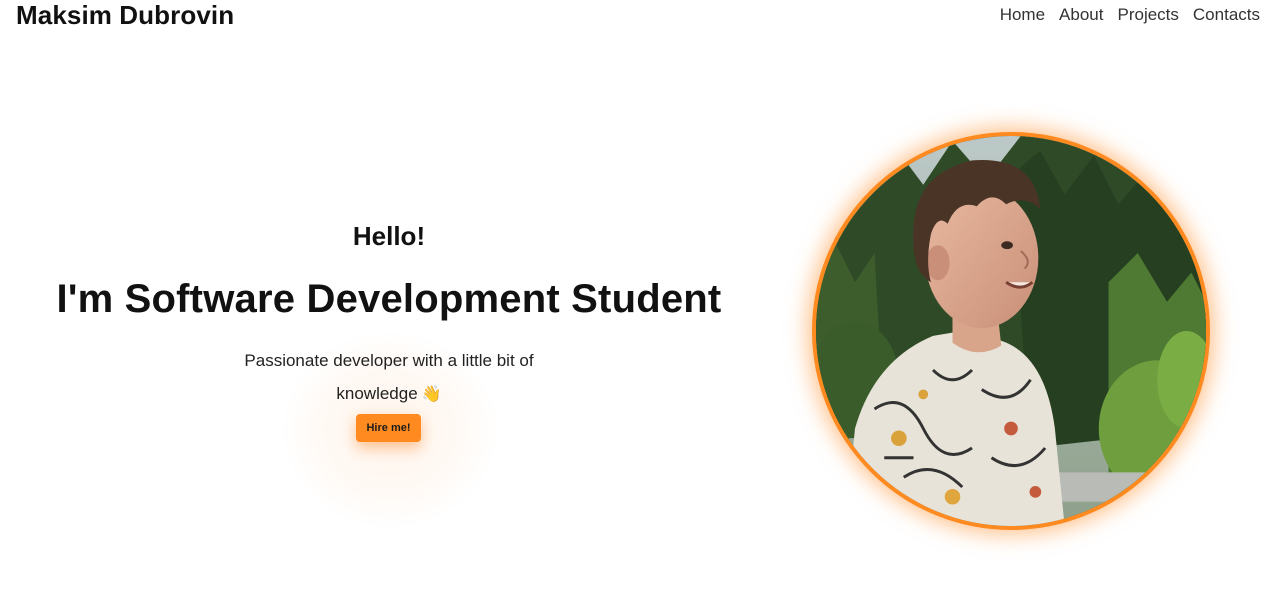  What do you see at coordinates (431, 394) in the screenshot?
I see `waving-hand-icon: 👋` at bounding box center [431, 394].